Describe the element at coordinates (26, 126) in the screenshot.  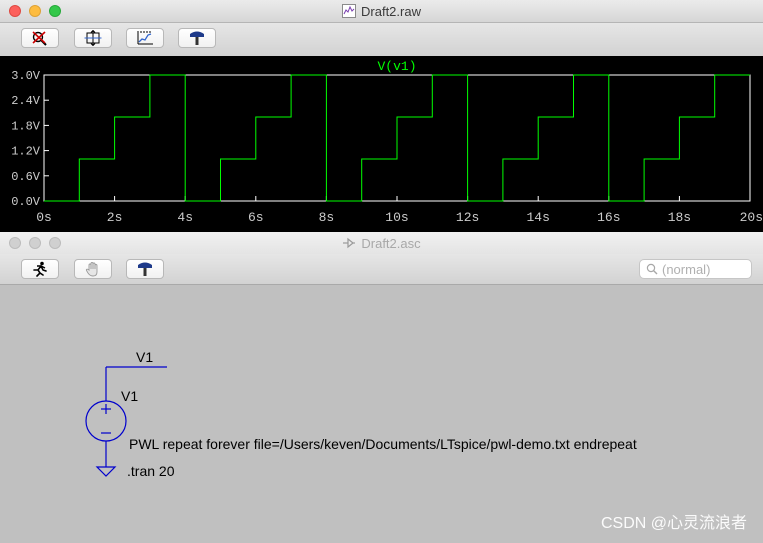
I see `y-tick-label: 1.8V` at that location.